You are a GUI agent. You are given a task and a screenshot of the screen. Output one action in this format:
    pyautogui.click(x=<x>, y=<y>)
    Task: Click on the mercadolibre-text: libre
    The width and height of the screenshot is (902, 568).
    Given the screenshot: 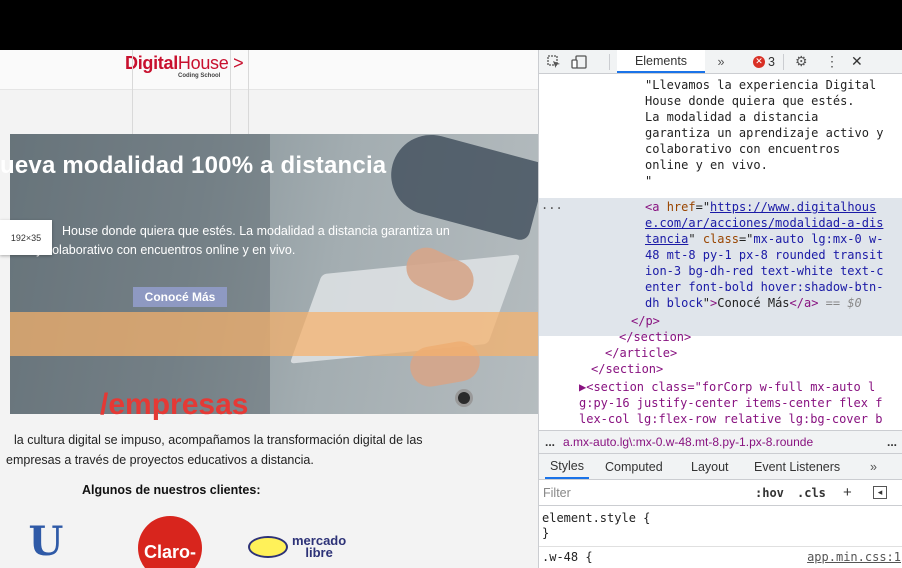 What is the action you would take?
    pyautogui.click(x=319, y=552)
    